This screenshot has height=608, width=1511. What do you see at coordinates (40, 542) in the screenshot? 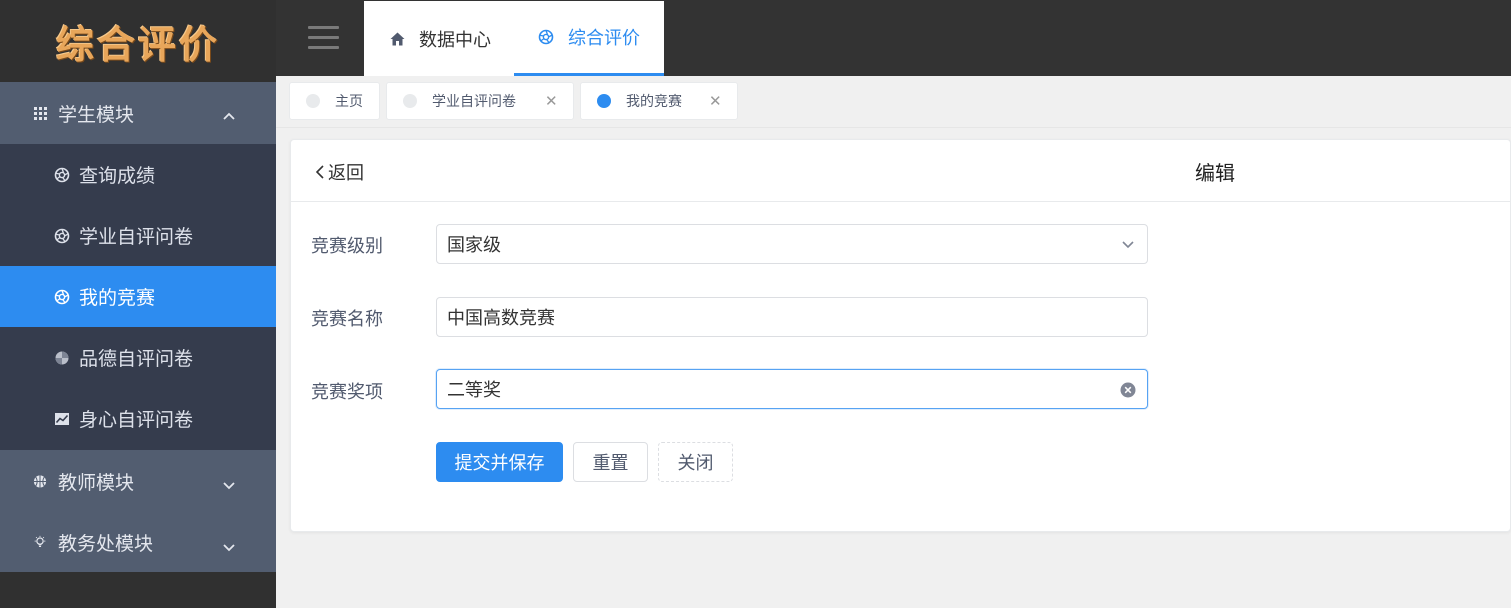
I see `bulb-icon` at bounding box center [40, 542].